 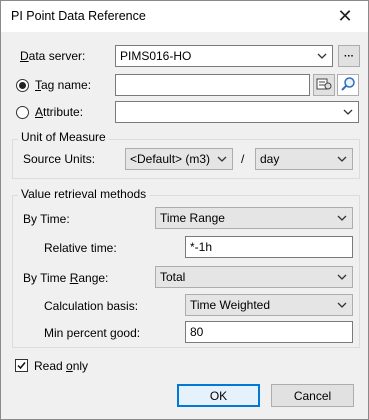 What do you see at coordinates (254, 218) in the screenshot?
I see `by-time-combo: Time Range` at bounding box center [254, 218].